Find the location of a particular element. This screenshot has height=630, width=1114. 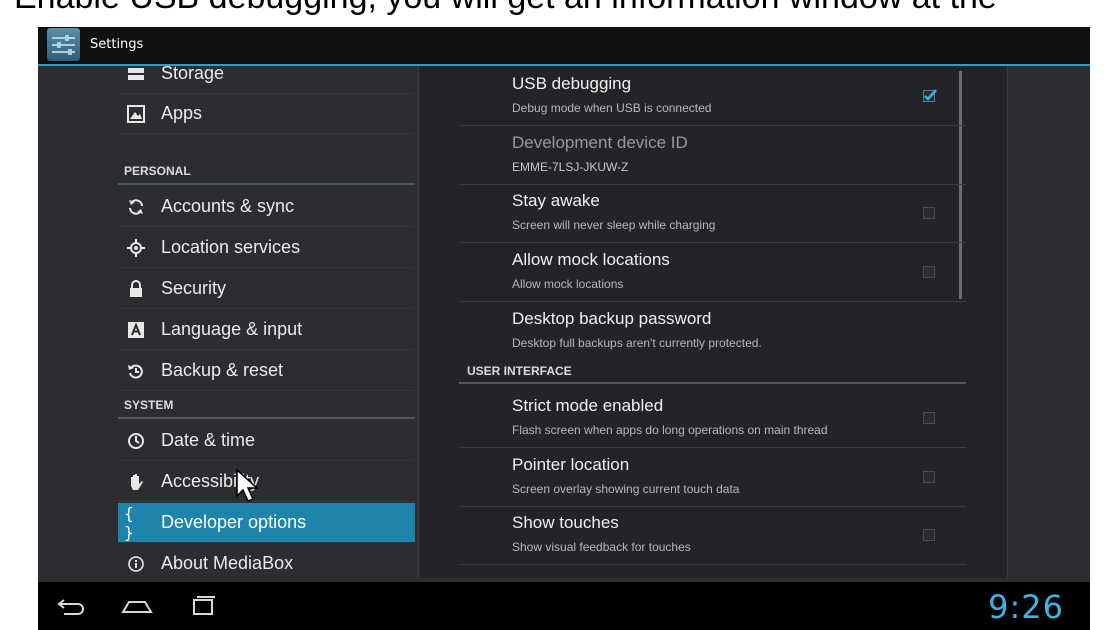

section-header-system: SYSTEM is located at coordinates (266, 406).